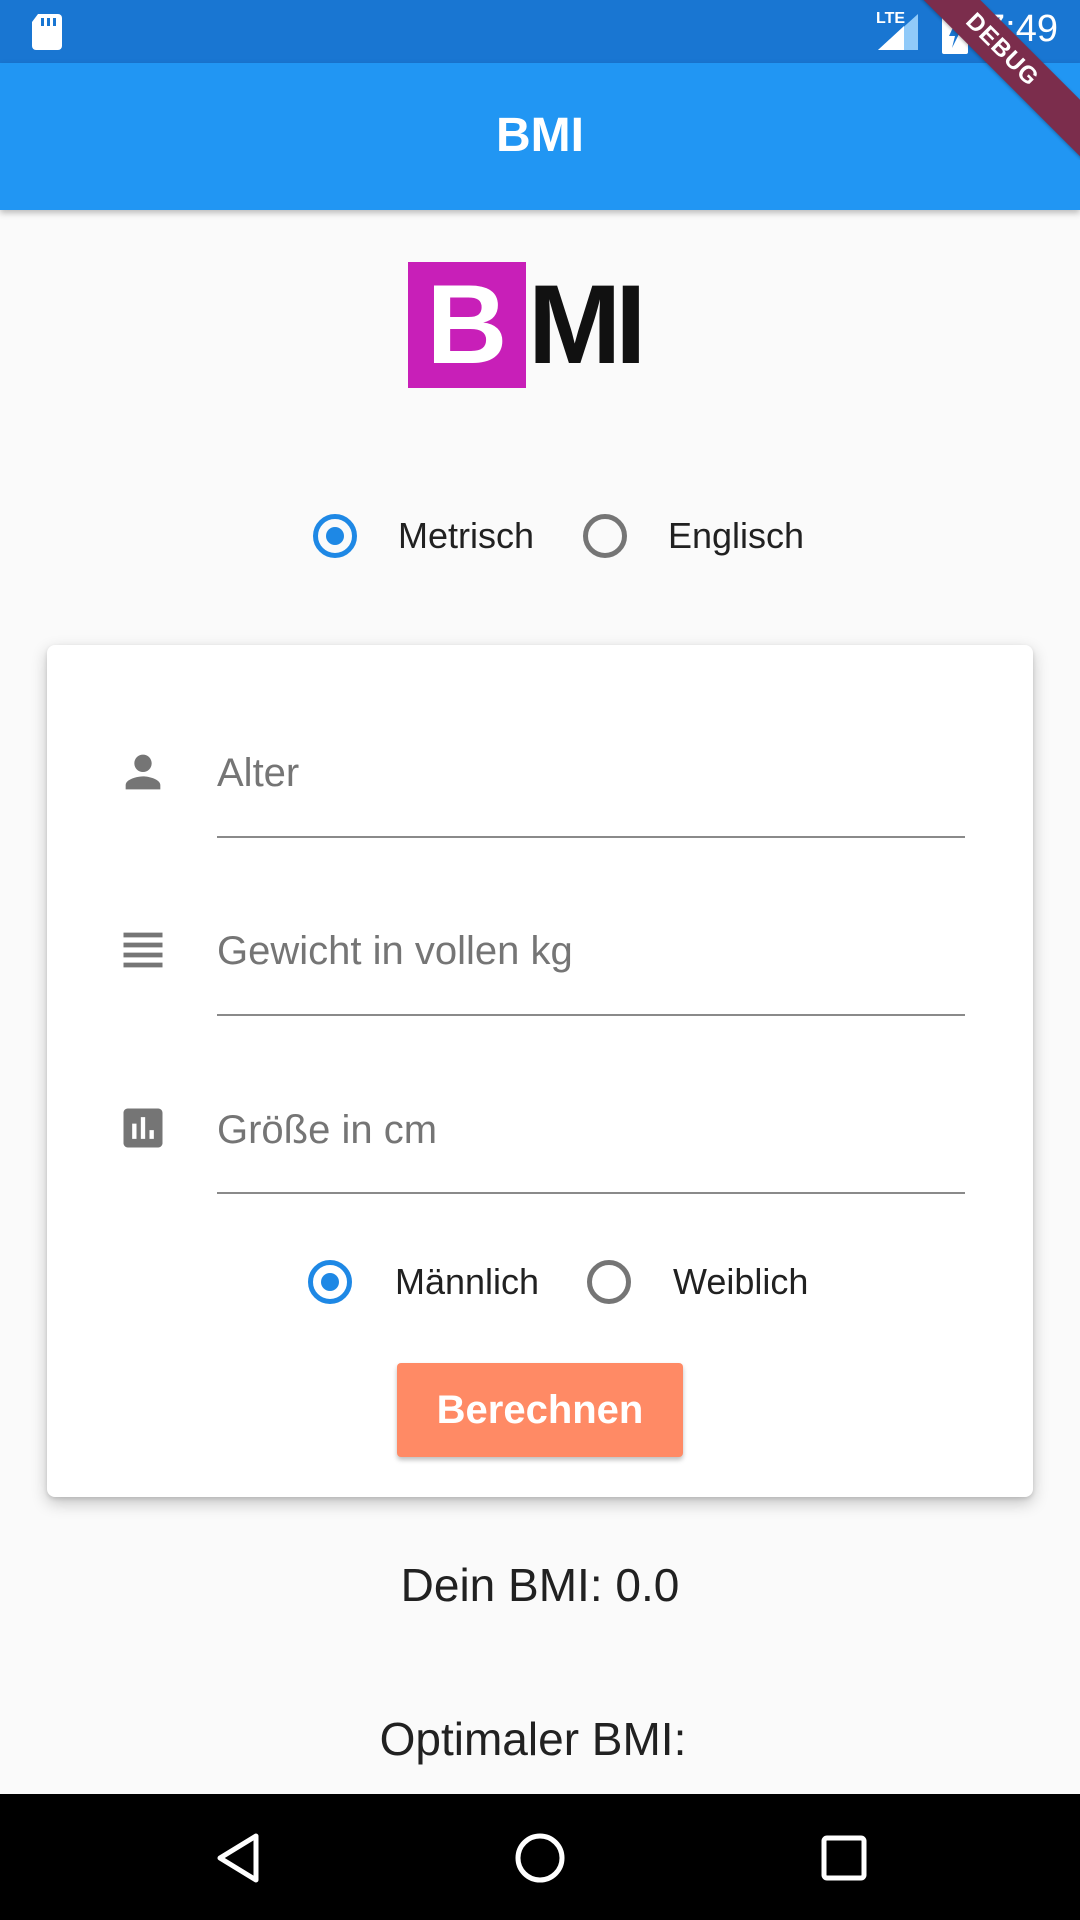  I want to click on radio-female, so click(609, 1282).